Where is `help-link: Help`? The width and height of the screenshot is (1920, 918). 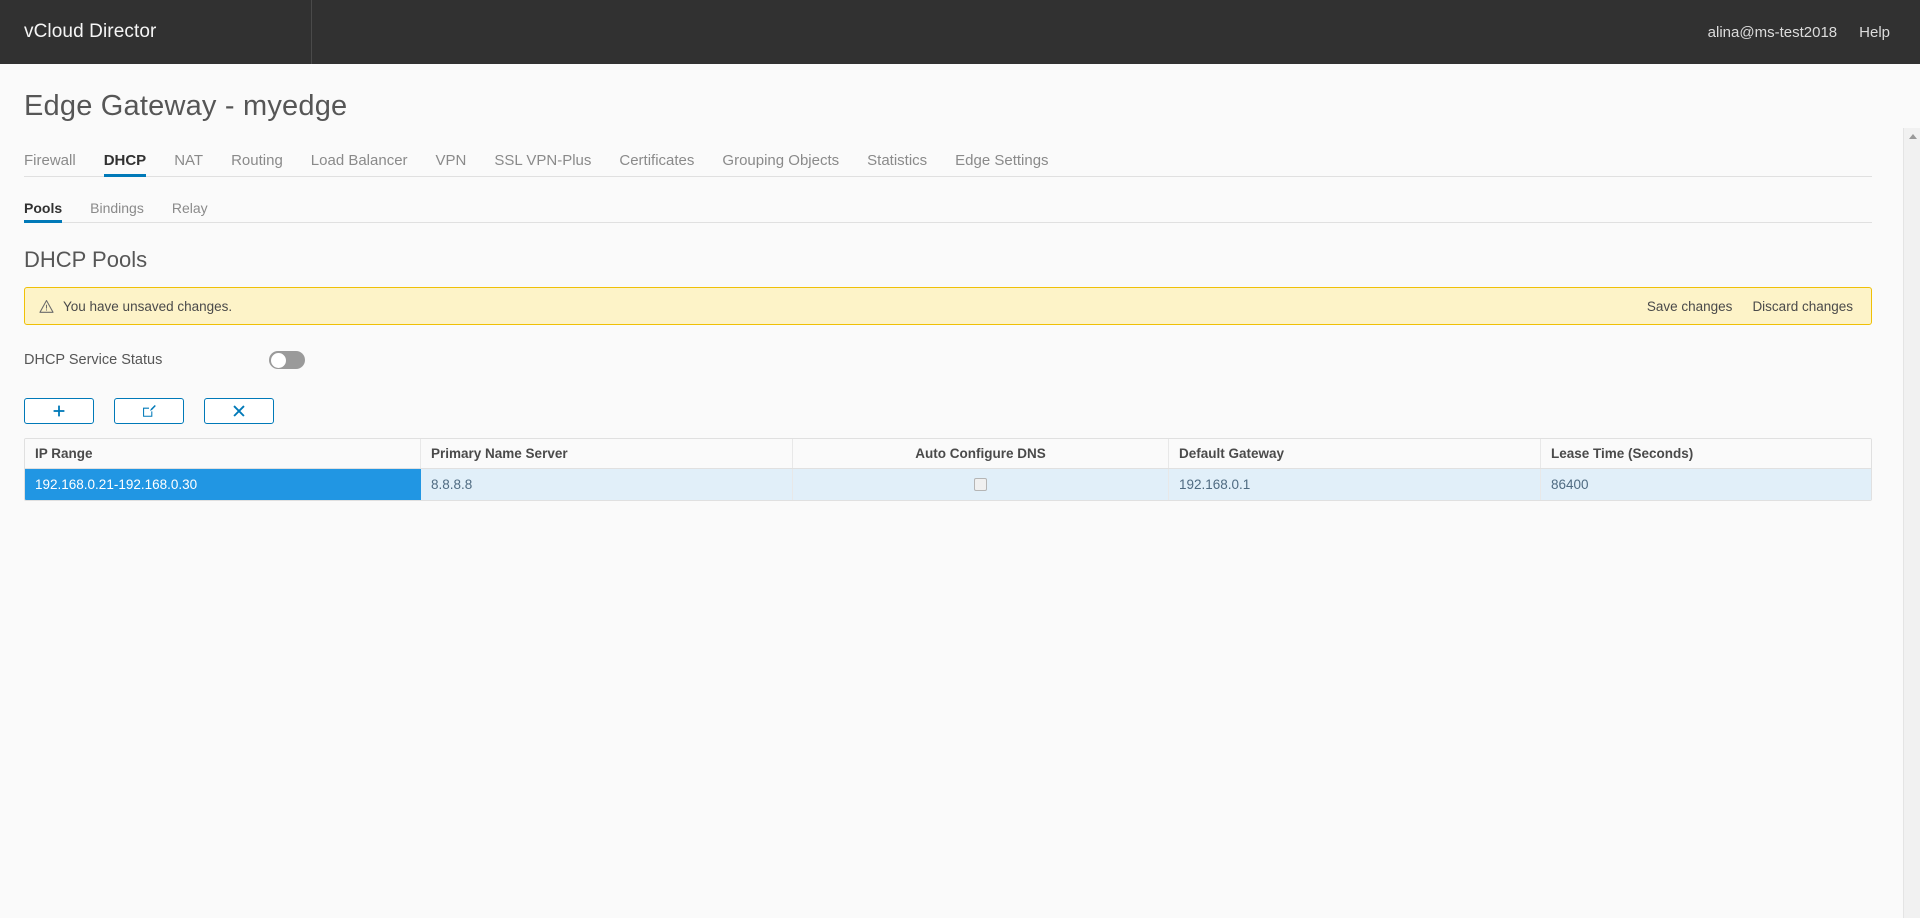 help-link: Help is located at coordinates (1874, 32).